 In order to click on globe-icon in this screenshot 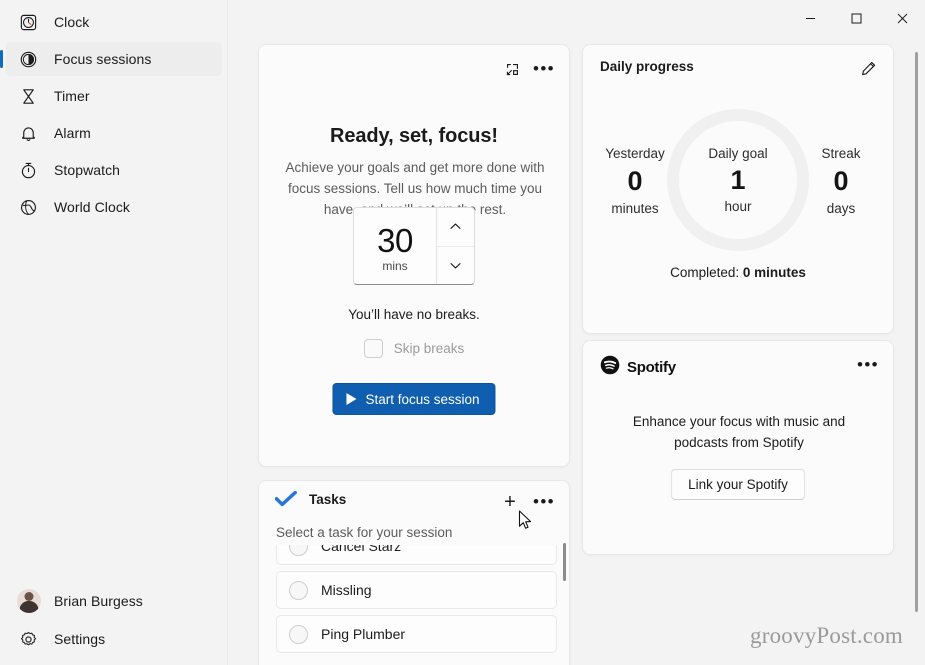, I will do `click(28, 207)`.